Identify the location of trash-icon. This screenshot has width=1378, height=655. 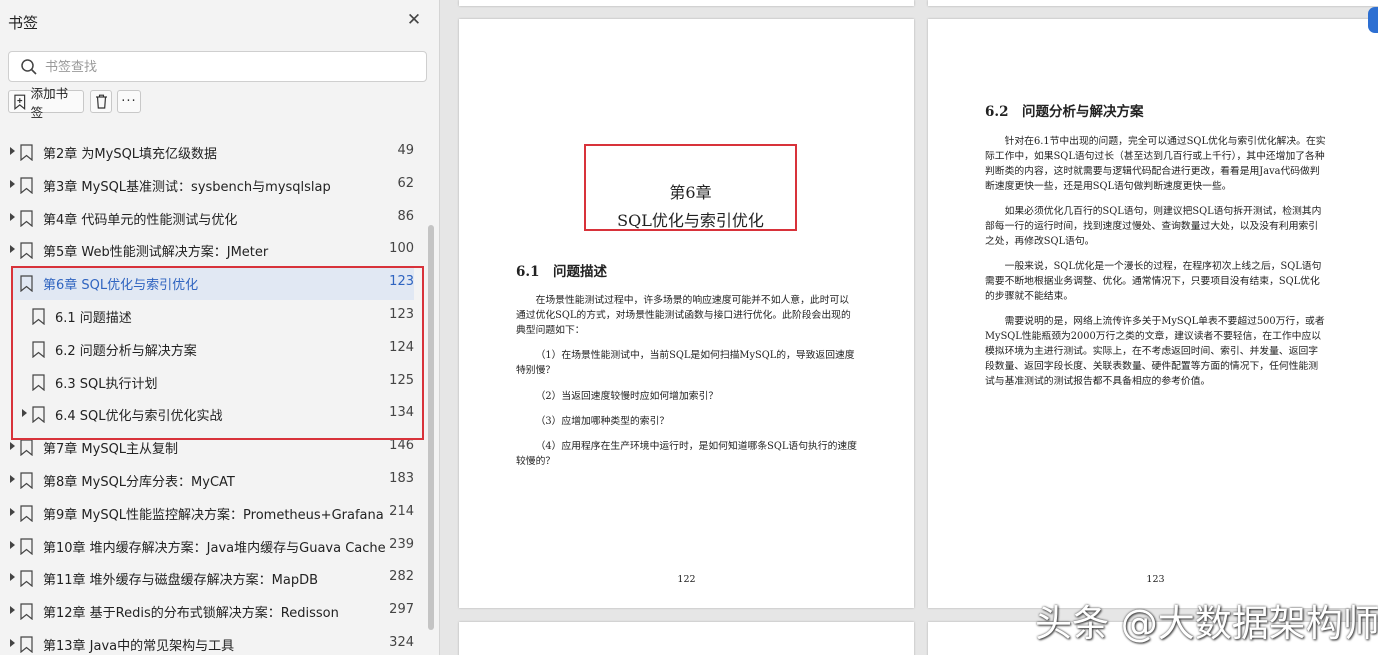
(101, 101).